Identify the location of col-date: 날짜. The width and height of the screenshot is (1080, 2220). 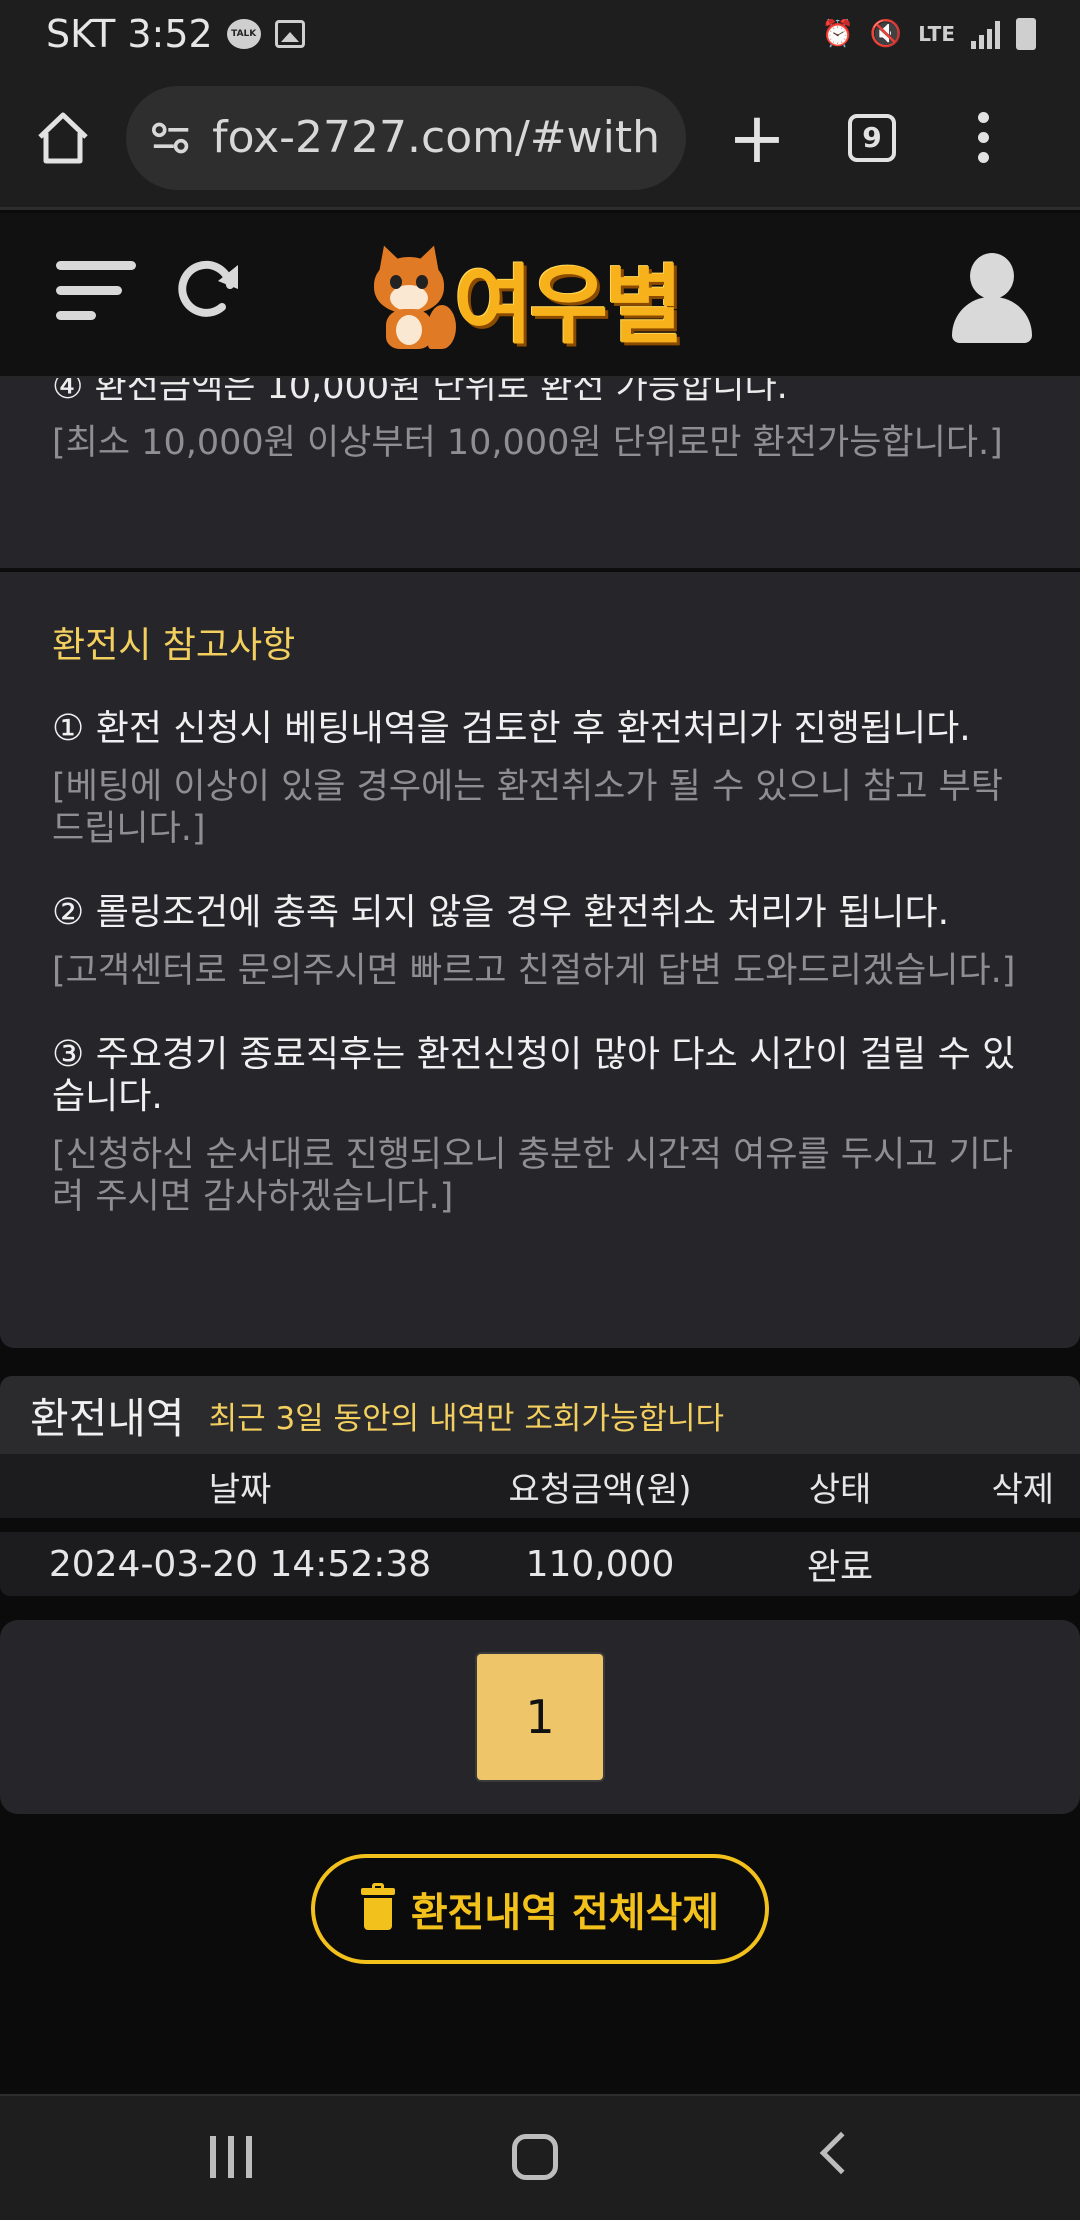
(240, 1489).